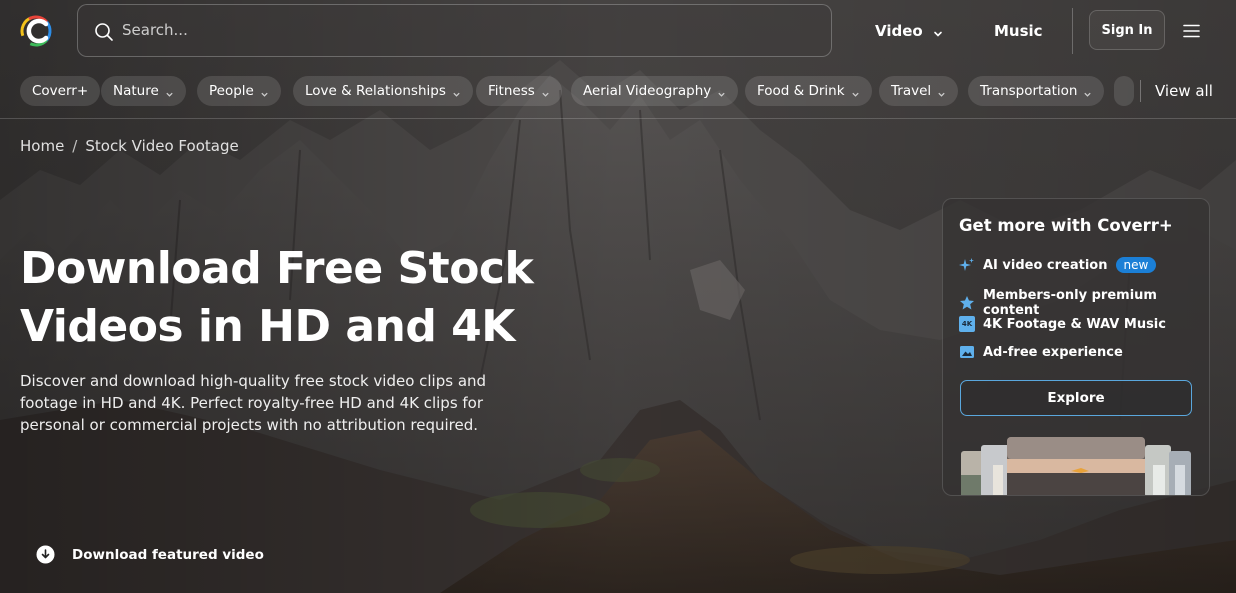 Image resolution: width=1236 pixels, height=593 pixels. I want to click on top-header: Search... Video Music Sign In, so click(618, 31).